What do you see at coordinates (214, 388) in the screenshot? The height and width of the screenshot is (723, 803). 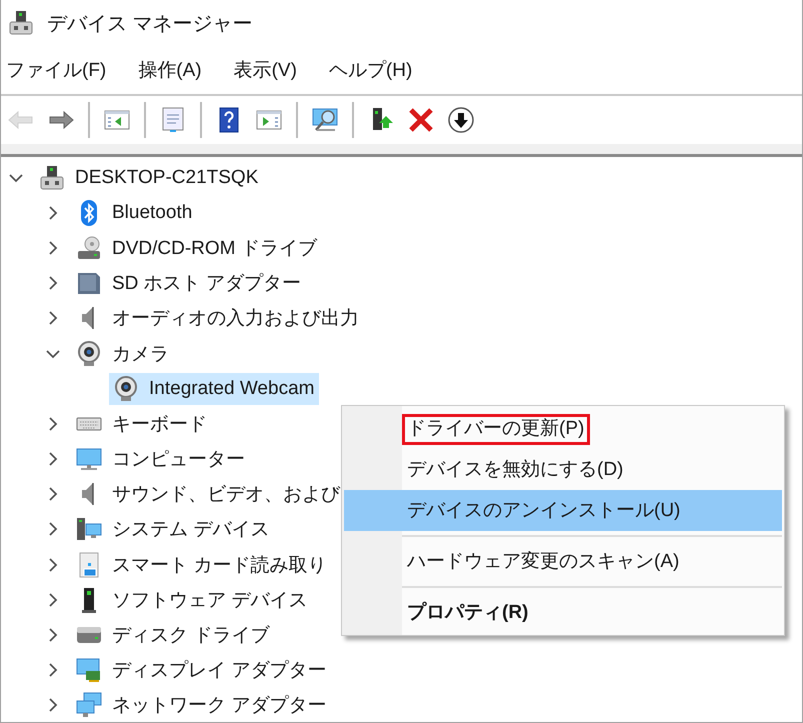 I see `tree-item: Integrated Webcam` at bounding box center [214, 388].